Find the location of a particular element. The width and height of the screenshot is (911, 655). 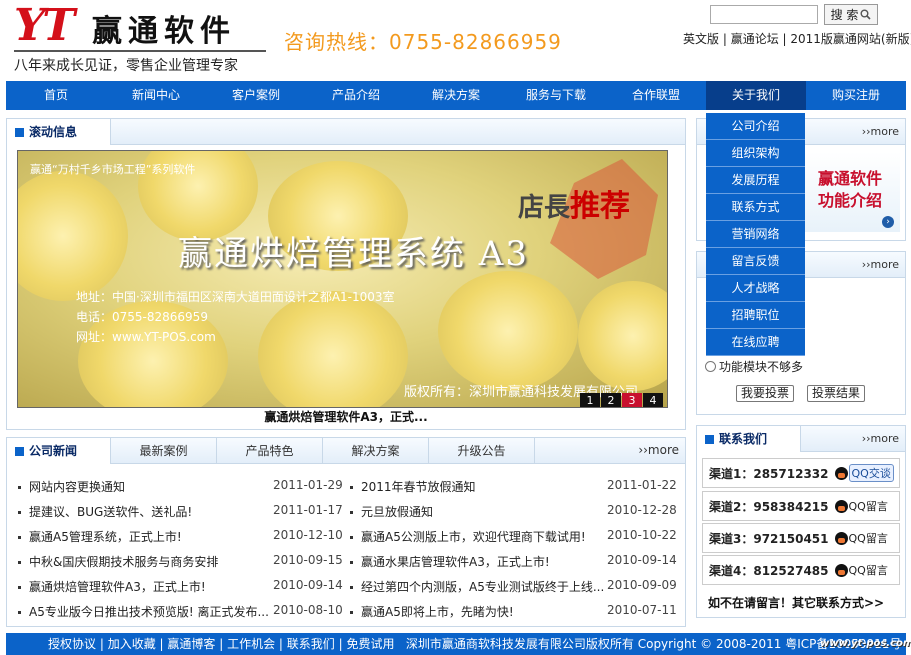

nav-item-partners: 合作联盟 is located at coordinates (656, 95).